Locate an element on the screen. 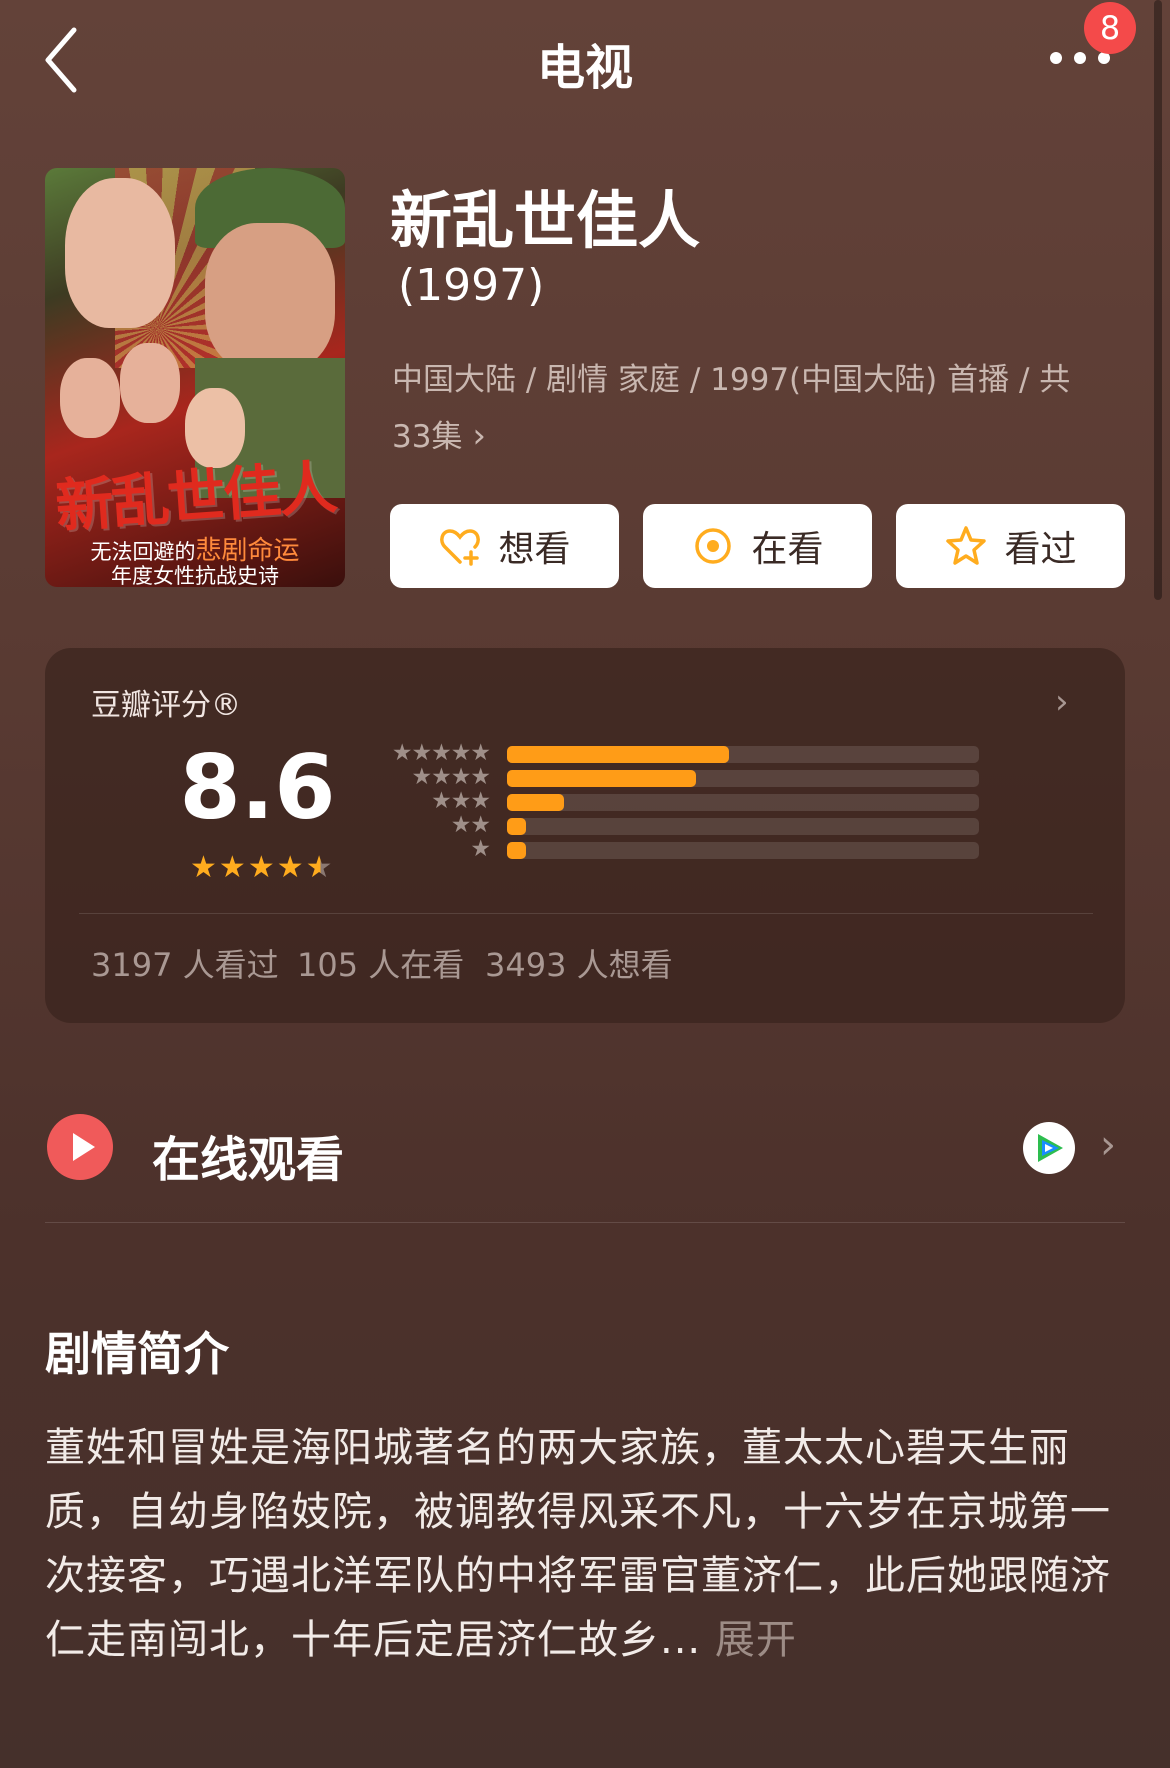 Image resolution: width=1170 pixels, height=1768 pixels. page-title: 电视 is located at coordinates (584, 68).